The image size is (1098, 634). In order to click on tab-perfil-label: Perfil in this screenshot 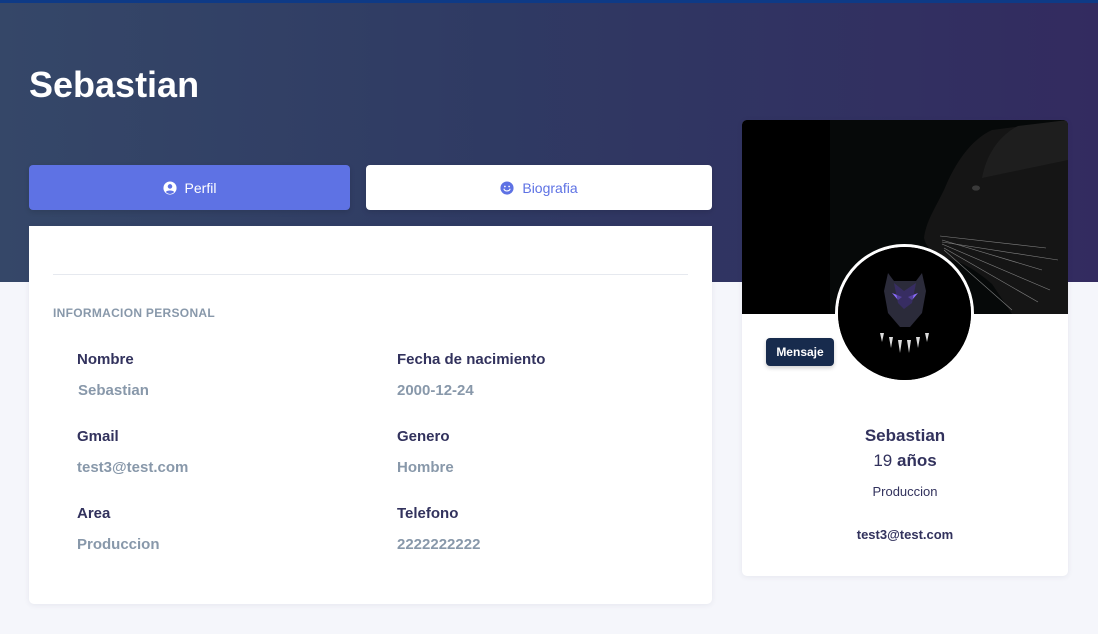, I will do `click(200, 187)`.